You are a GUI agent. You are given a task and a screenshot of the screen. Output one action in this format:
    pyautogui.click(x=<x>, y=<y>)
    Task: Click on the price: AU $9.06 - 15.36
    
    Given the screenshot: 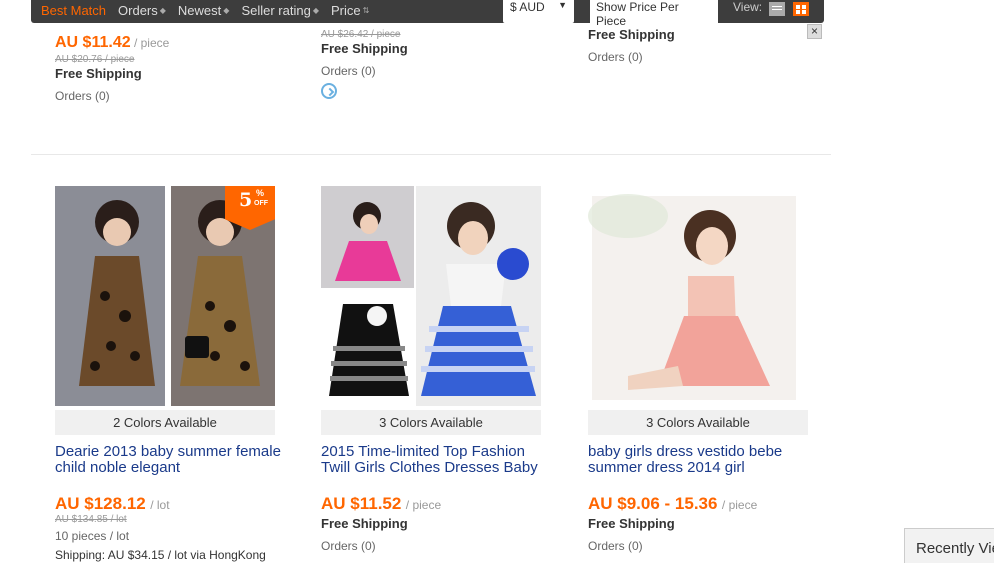 What is the action you would take?
    pyautogui.click(x=653, y=503)
    